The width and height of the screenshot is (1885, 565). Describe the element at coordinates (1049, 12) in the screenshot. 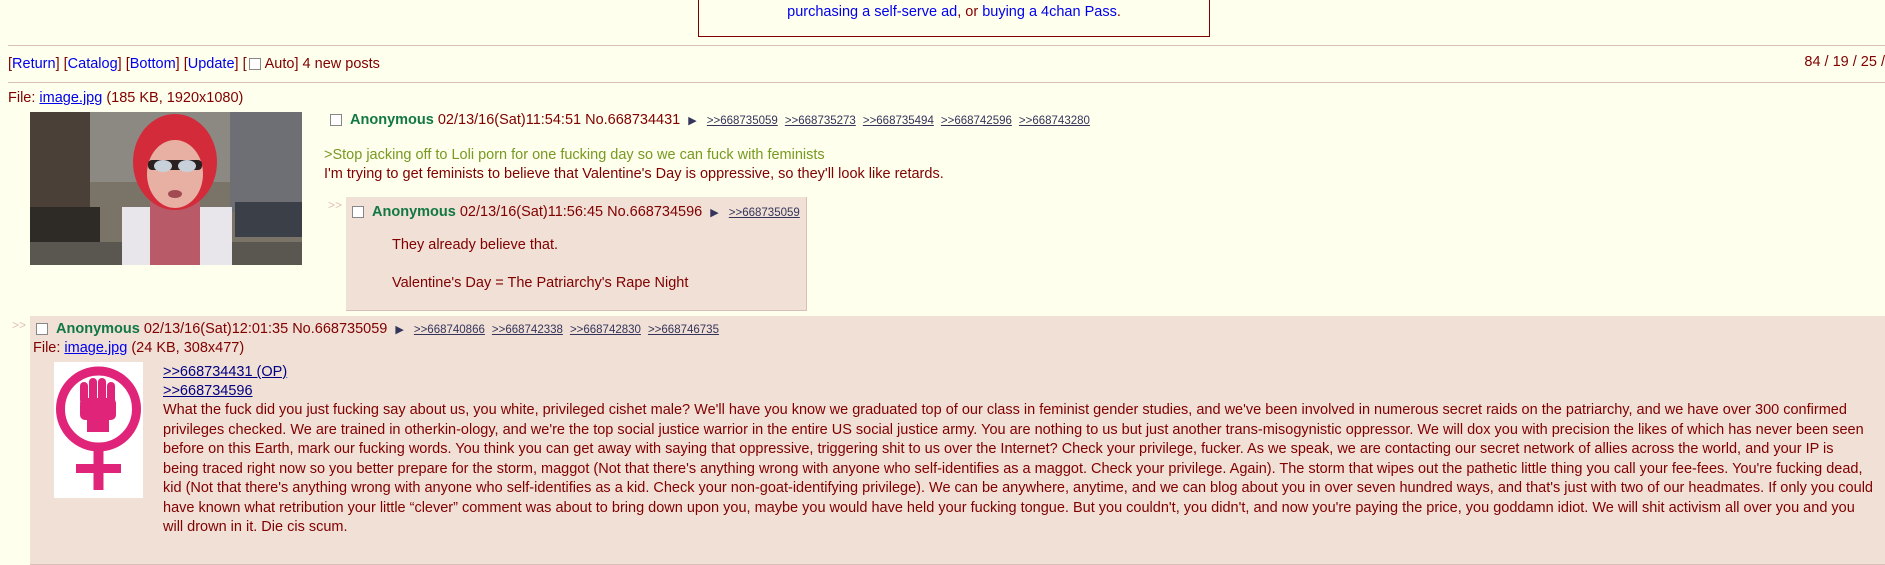

I see `4chan-pass-link: buying a 4chan Pass` at that location.